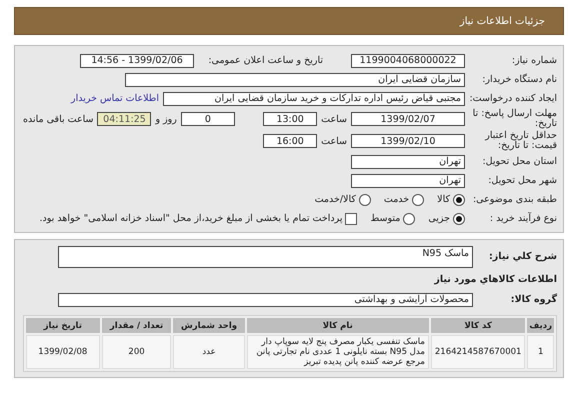 The height and width of the screenshot is (407, 576). Describe the element at coordinates (408, 181) in the screenshot. I see `city-field: تهران` at that location.